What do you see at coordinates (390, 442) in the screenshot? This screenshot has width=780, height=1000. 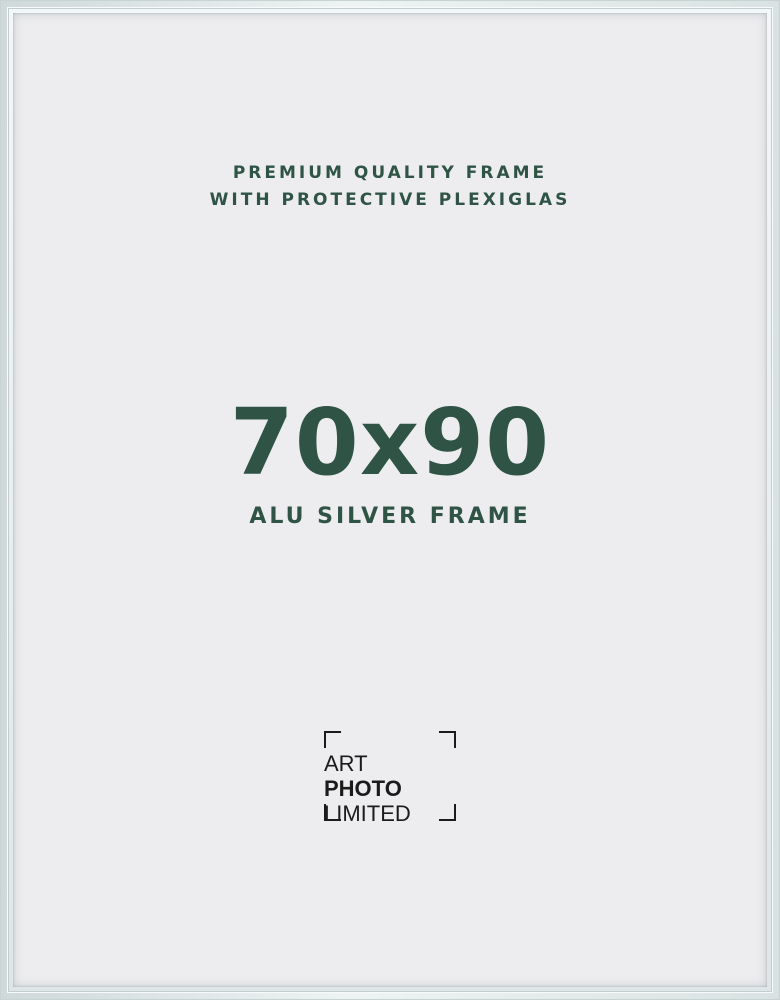 I see `frame-size-title: 70x90` at bounding box center [390, 442].